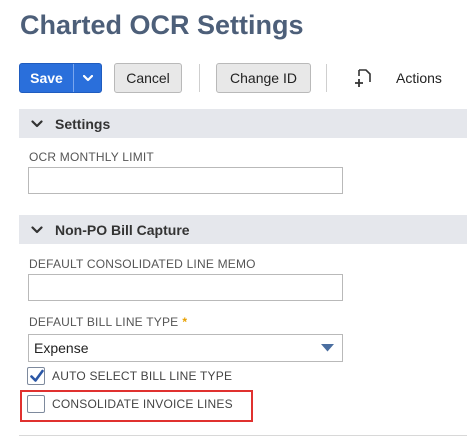 This screenshot has width=467, height=436. Describe the element at coordinates (185, 348) in the screenshot. I see `default-line-type-select: Expense` at that location.